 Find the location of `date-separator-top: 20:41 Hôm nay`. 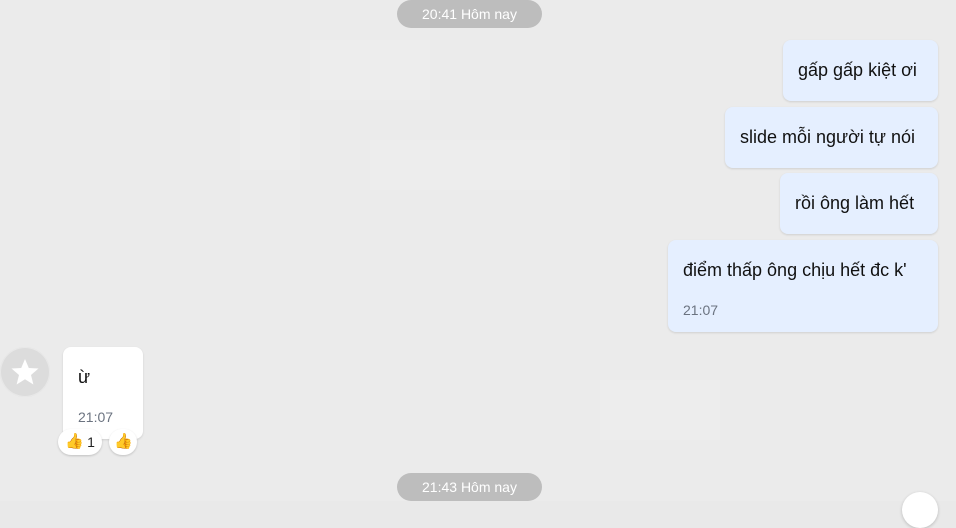

date-separator-top: 20:41 Hôm nay is located at coordinates (469, 14).